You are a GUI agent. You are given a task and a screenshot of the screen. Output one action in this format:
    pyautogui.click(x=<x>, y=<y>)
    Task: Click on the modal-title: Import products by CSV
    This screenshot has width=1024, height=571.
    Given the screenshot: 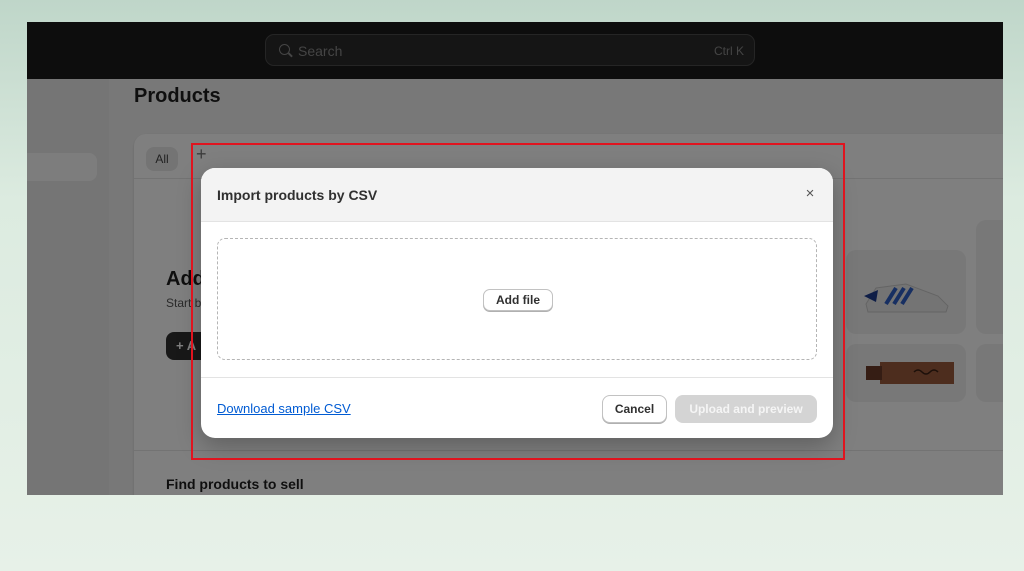 What is the action you would take?
    pyautogui.click(x=297, y=195)
    